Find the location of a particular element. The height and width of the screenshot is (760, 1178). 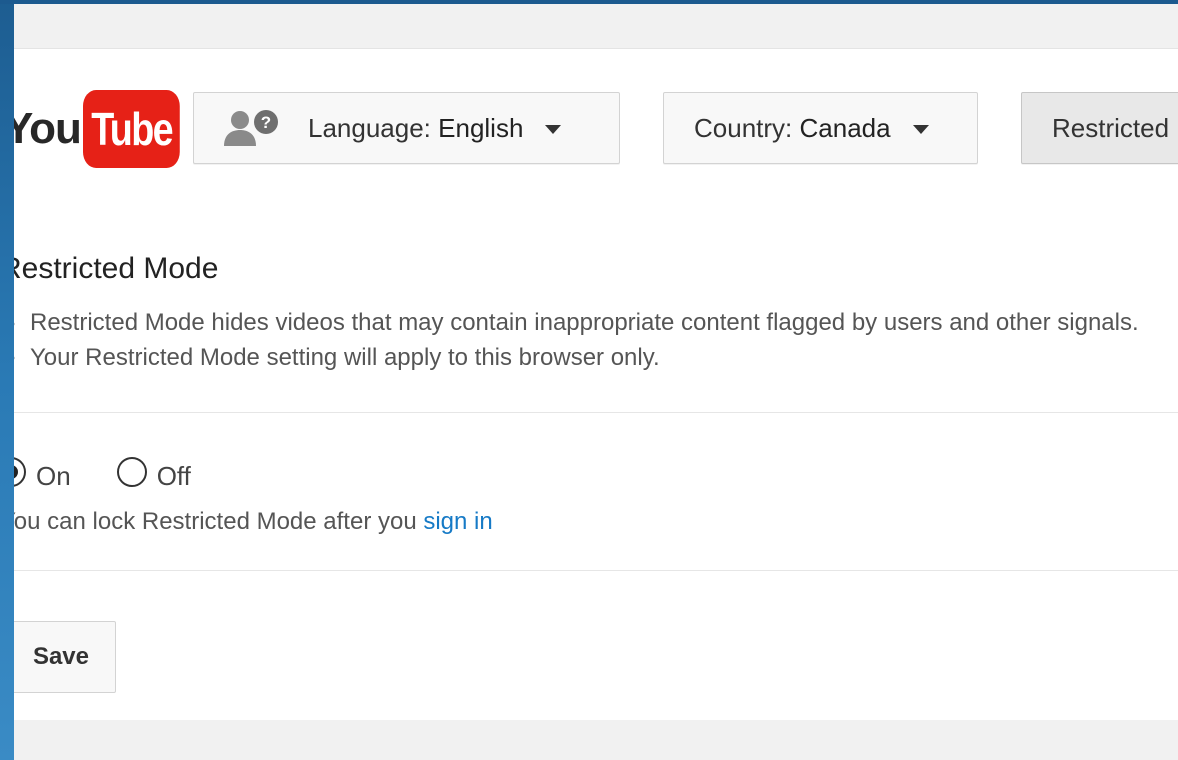

country-dropdown: Country: Canada is located at coordinates (820, 128).